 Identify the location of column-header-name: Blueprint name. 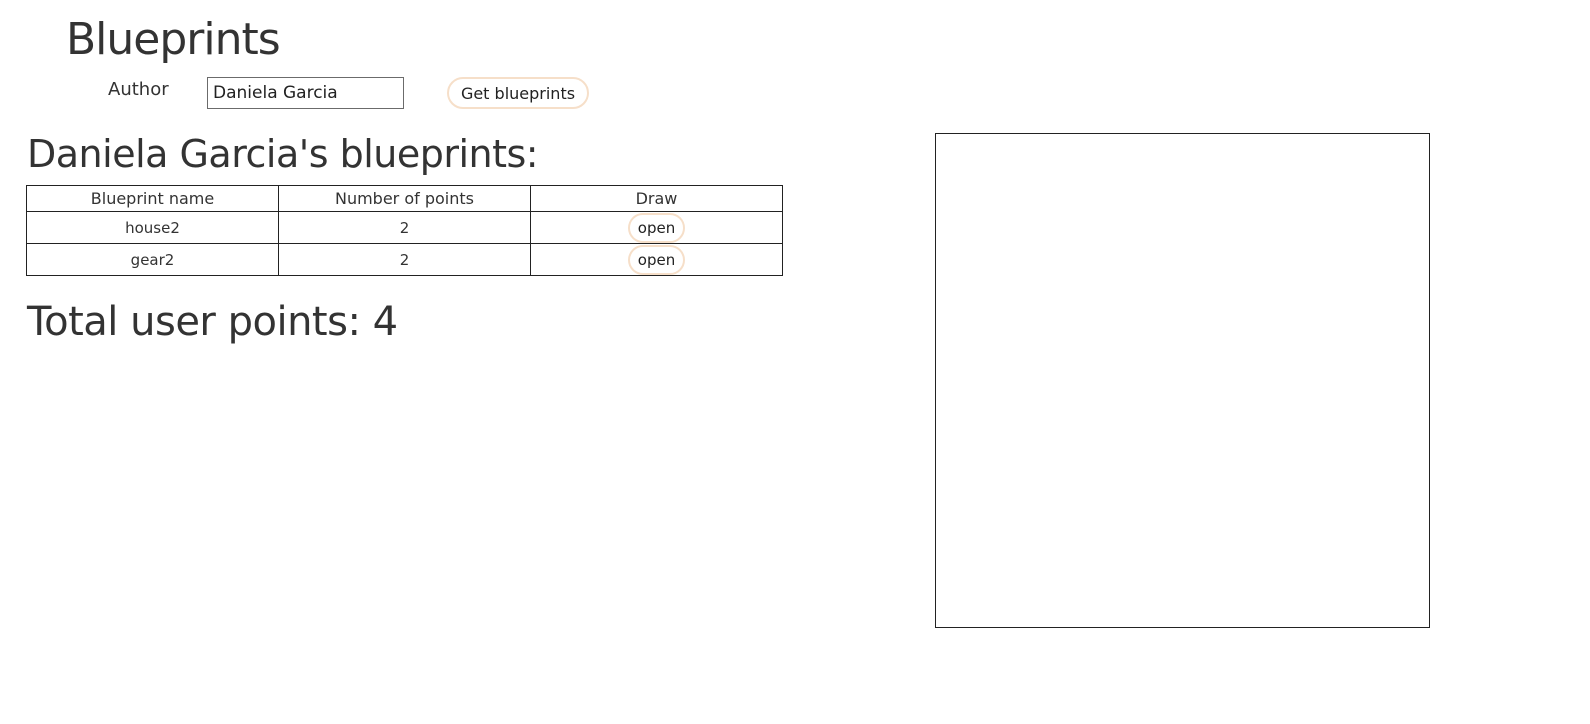
(152, 198).